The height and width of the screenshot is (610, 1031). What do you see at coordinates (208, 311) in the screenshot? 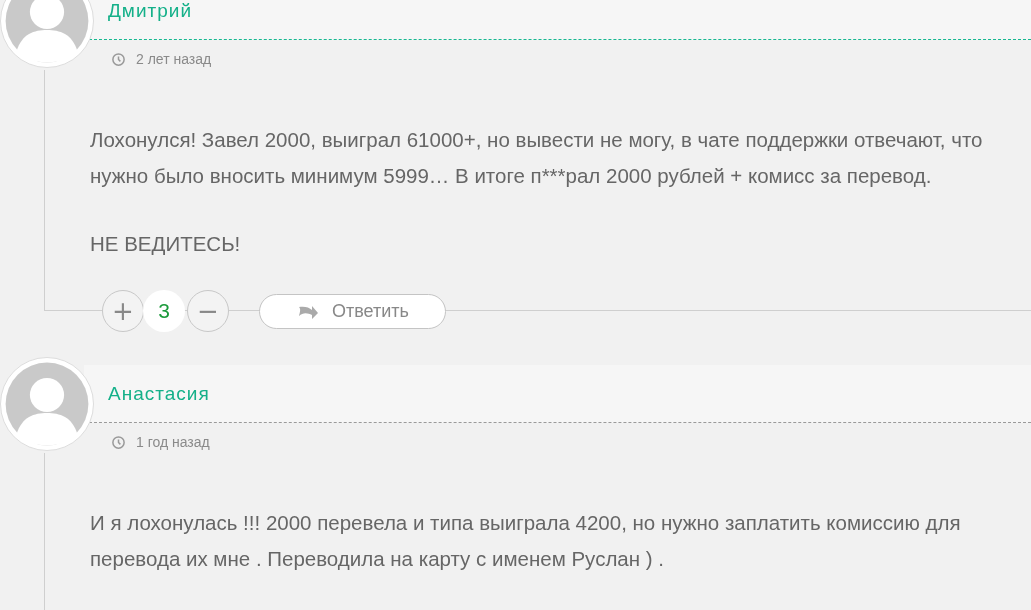
I see `downvote-button: −` at bounding box center [208, 311].